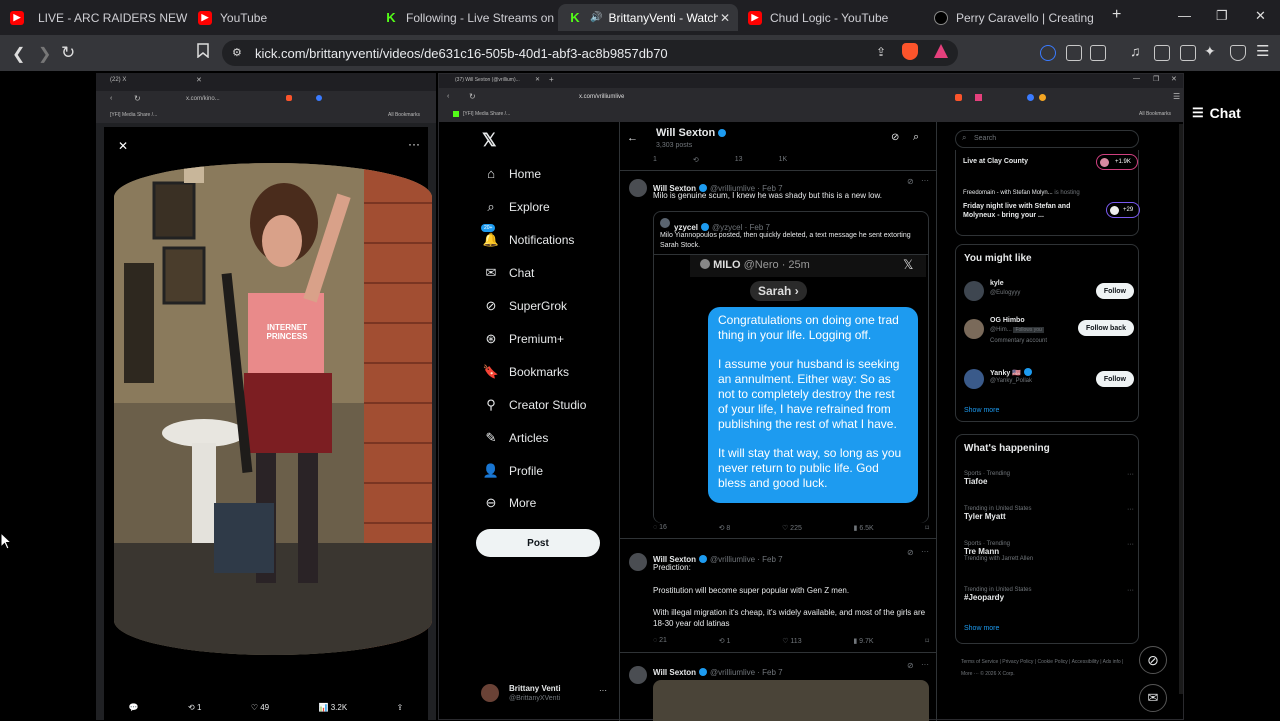 Image resolution: width=1280 pixels, height=721 pixels. What do you see at coordinates (783, 160) in the screenshot?
I see `views-count: 1K` at bounding box center [783, 160].